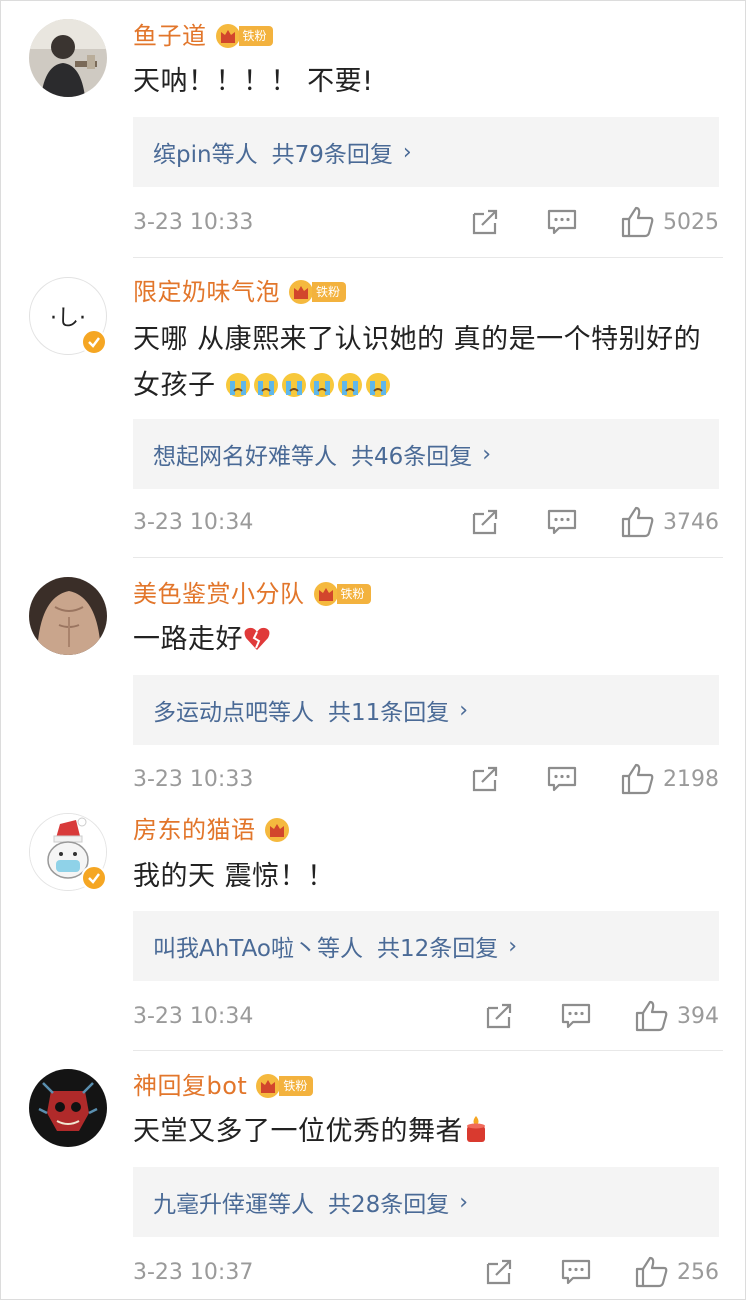  Describe the element at coordinates (245, 454) in the screenshot. I see `reply-users: 想起网名好难等人` at that location.